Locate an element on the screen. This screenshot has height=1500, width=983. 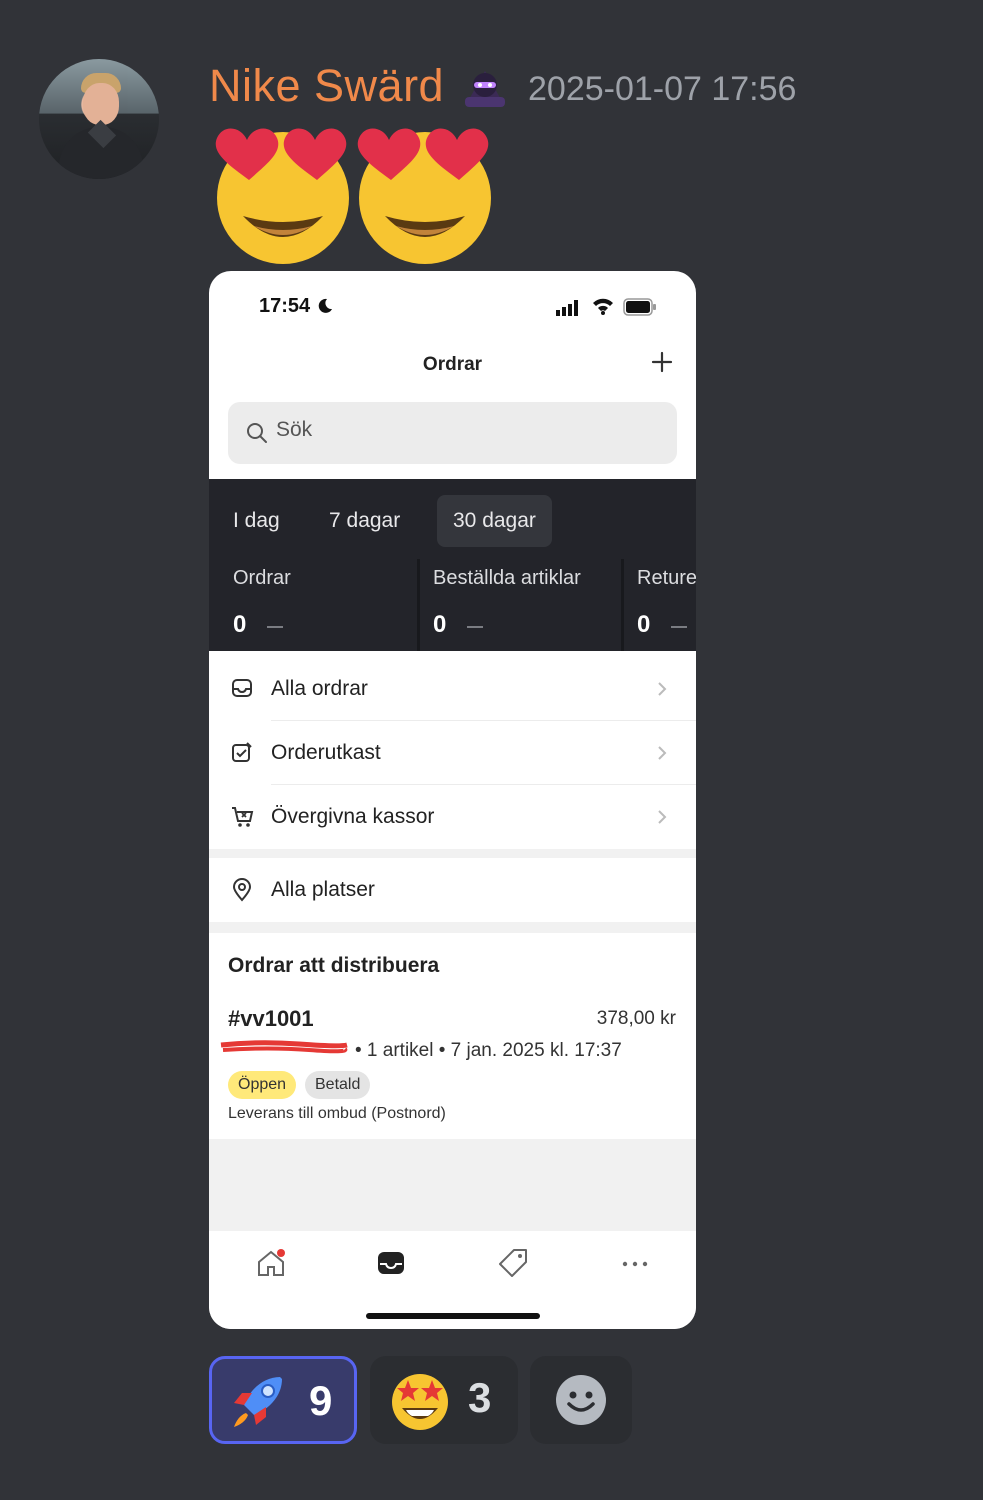
reaction-rocket: 9 is located at coordinates (283, 1400).